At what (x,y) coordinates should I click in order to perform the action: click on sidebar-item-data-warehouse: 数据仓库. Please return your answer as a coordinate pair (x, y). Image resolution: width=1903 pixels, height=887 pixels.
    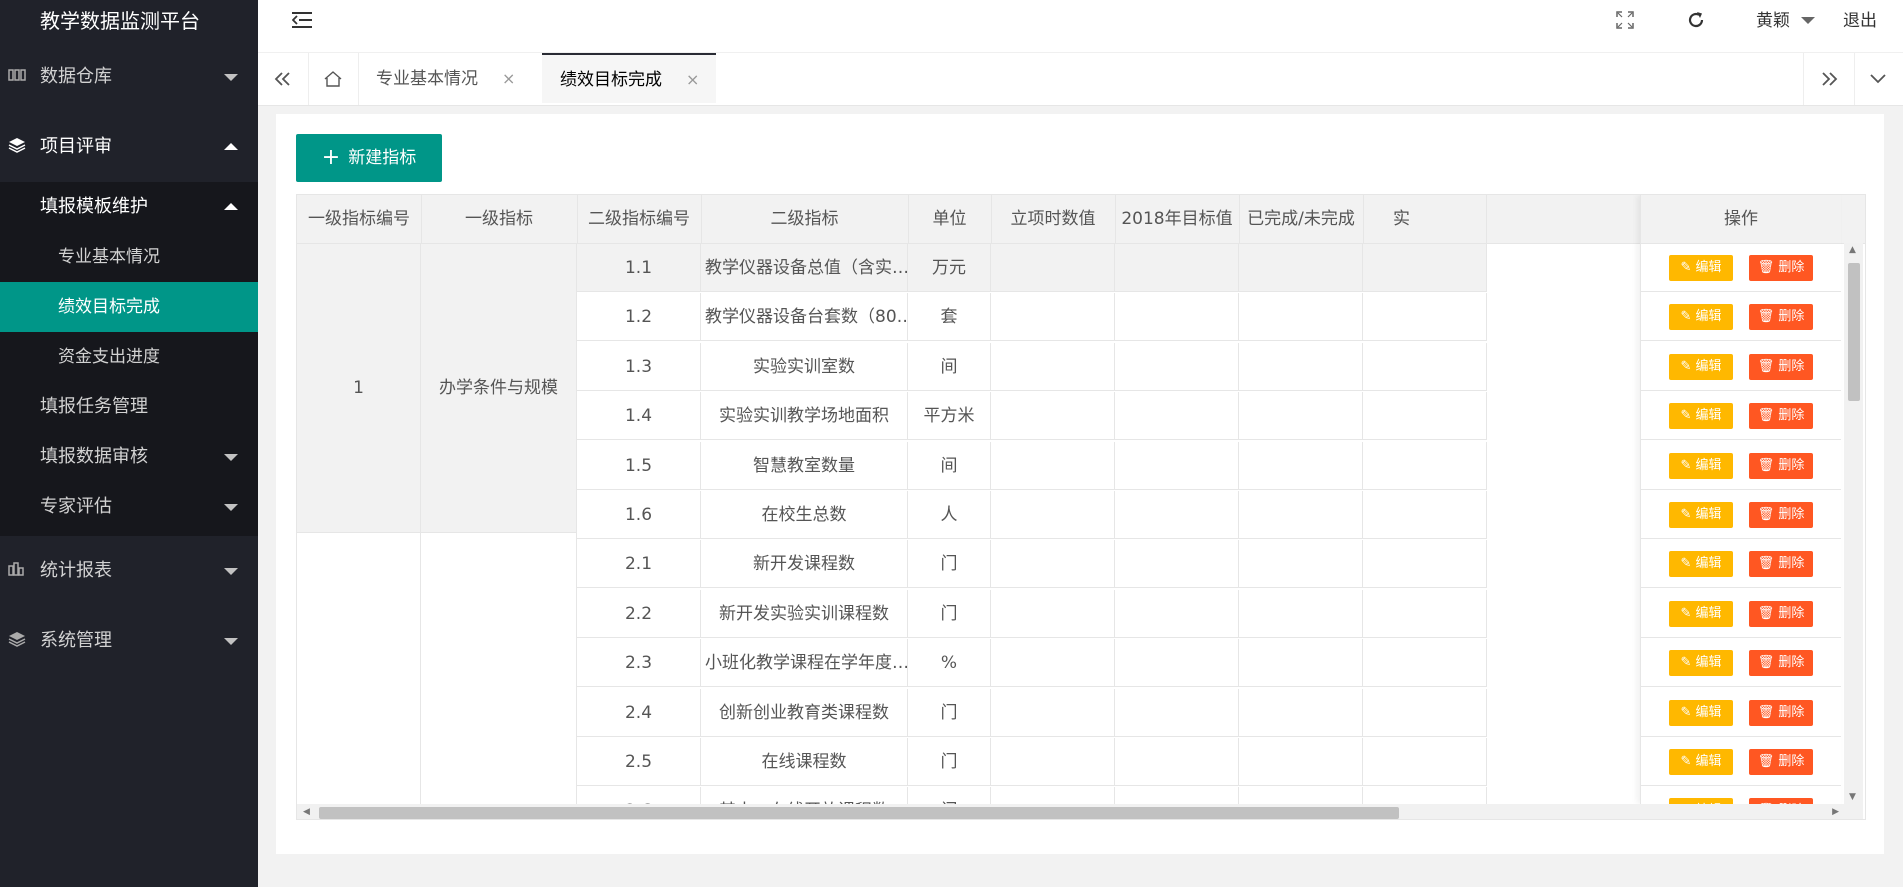
    Looking at the image, I should click on (129, 77).